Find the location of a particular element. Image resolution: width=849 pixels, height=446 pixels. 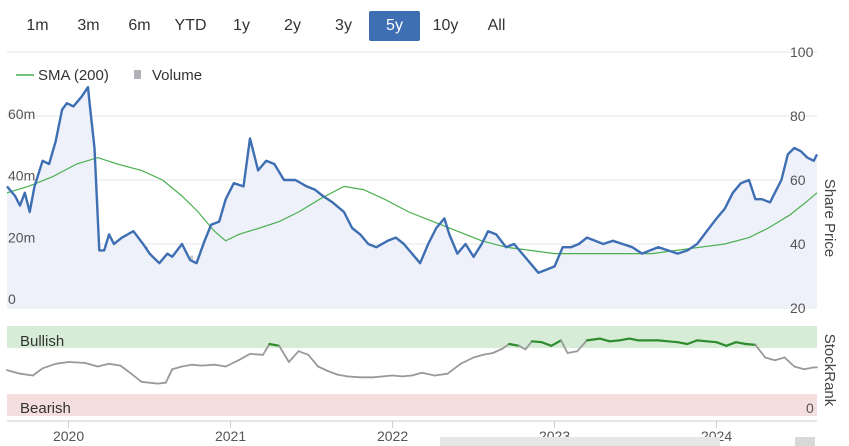

volume-tick: 0 is located at coordinates (12, 299).